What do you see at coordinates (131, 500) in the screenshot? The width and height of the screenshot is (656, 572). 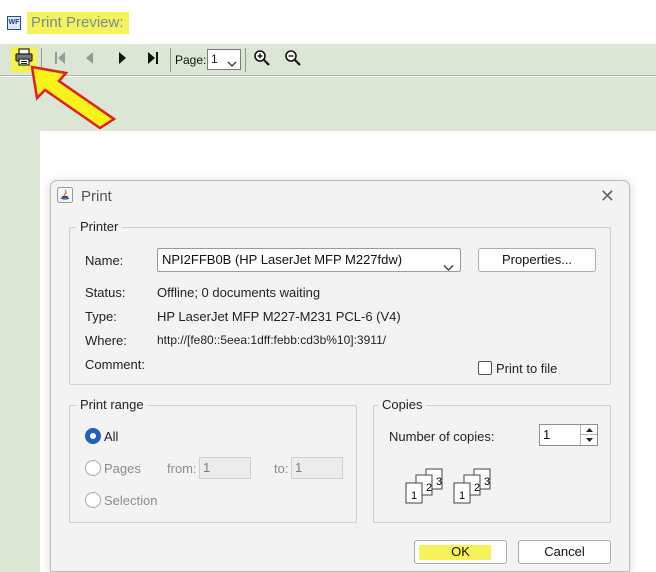 I see `selection-label: Selection` at bounding box center [131, 500].